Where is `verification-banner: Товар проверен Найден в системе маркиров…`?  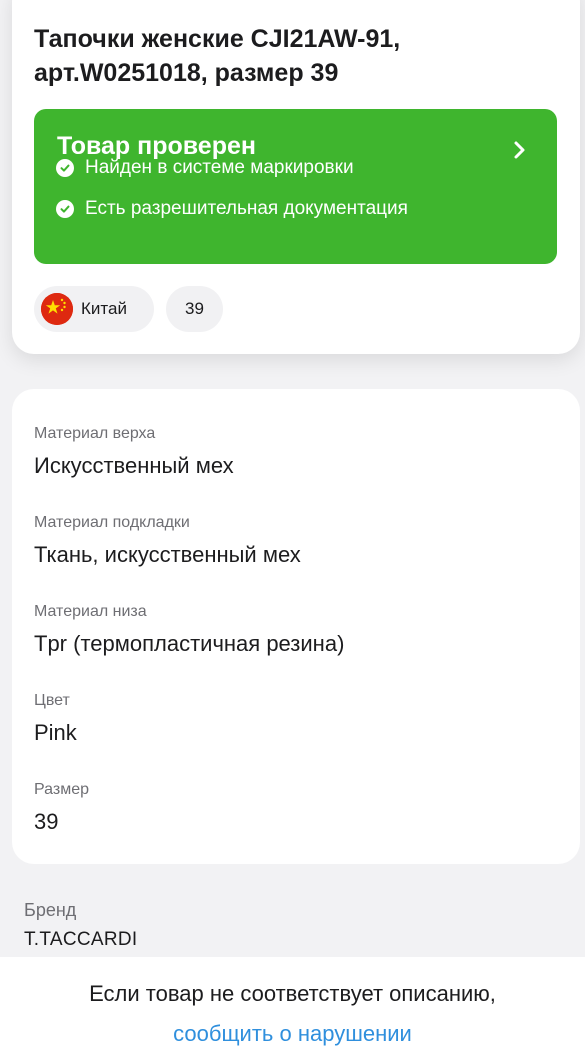 verification-banner: Товар проверен Найден в системе маркиров… is located at coordinates (295, 186).